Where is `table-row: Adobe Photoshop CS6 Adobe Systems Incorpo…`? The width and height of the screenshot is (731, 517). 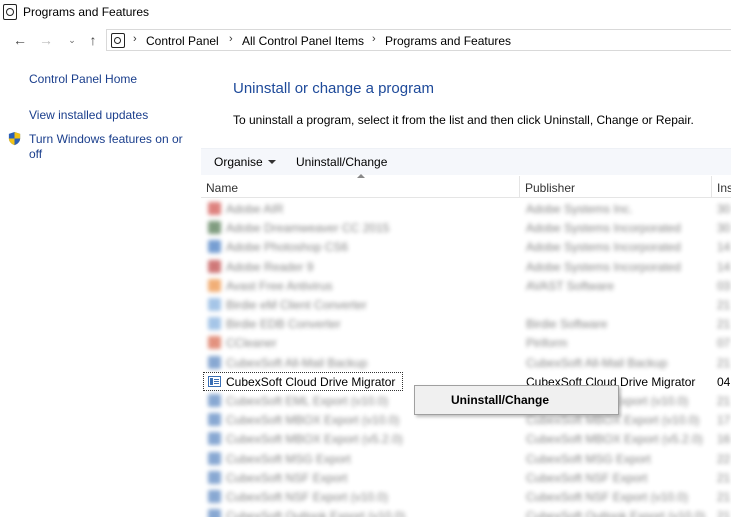 table-row: Adobe Photoshop CS6 Adobe Systems Incorpo… is located at coordinates (466, 246).